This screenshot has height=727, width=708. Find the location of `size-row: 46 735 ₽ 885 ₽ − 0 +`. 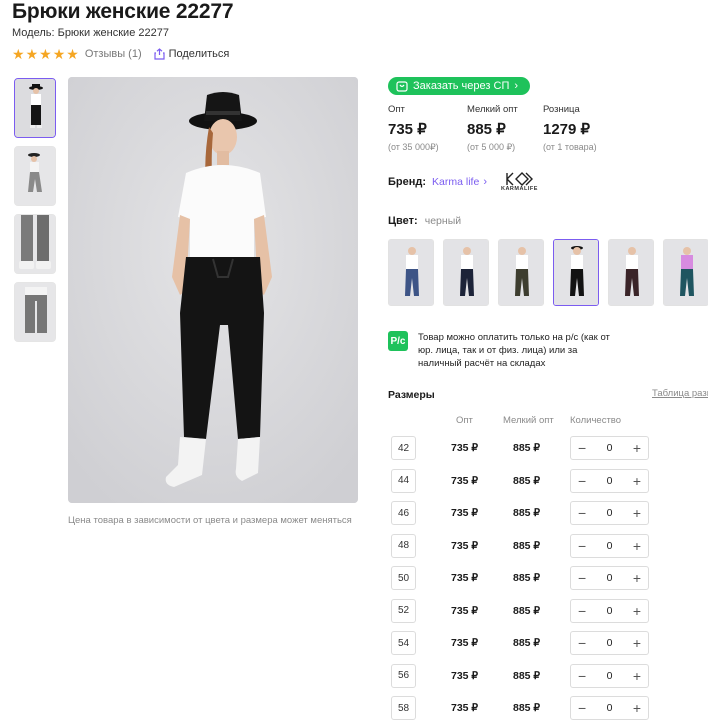

size-row: 46 735 ₽ 885 ₽ − 0 + is located at coordinates (549, 515).